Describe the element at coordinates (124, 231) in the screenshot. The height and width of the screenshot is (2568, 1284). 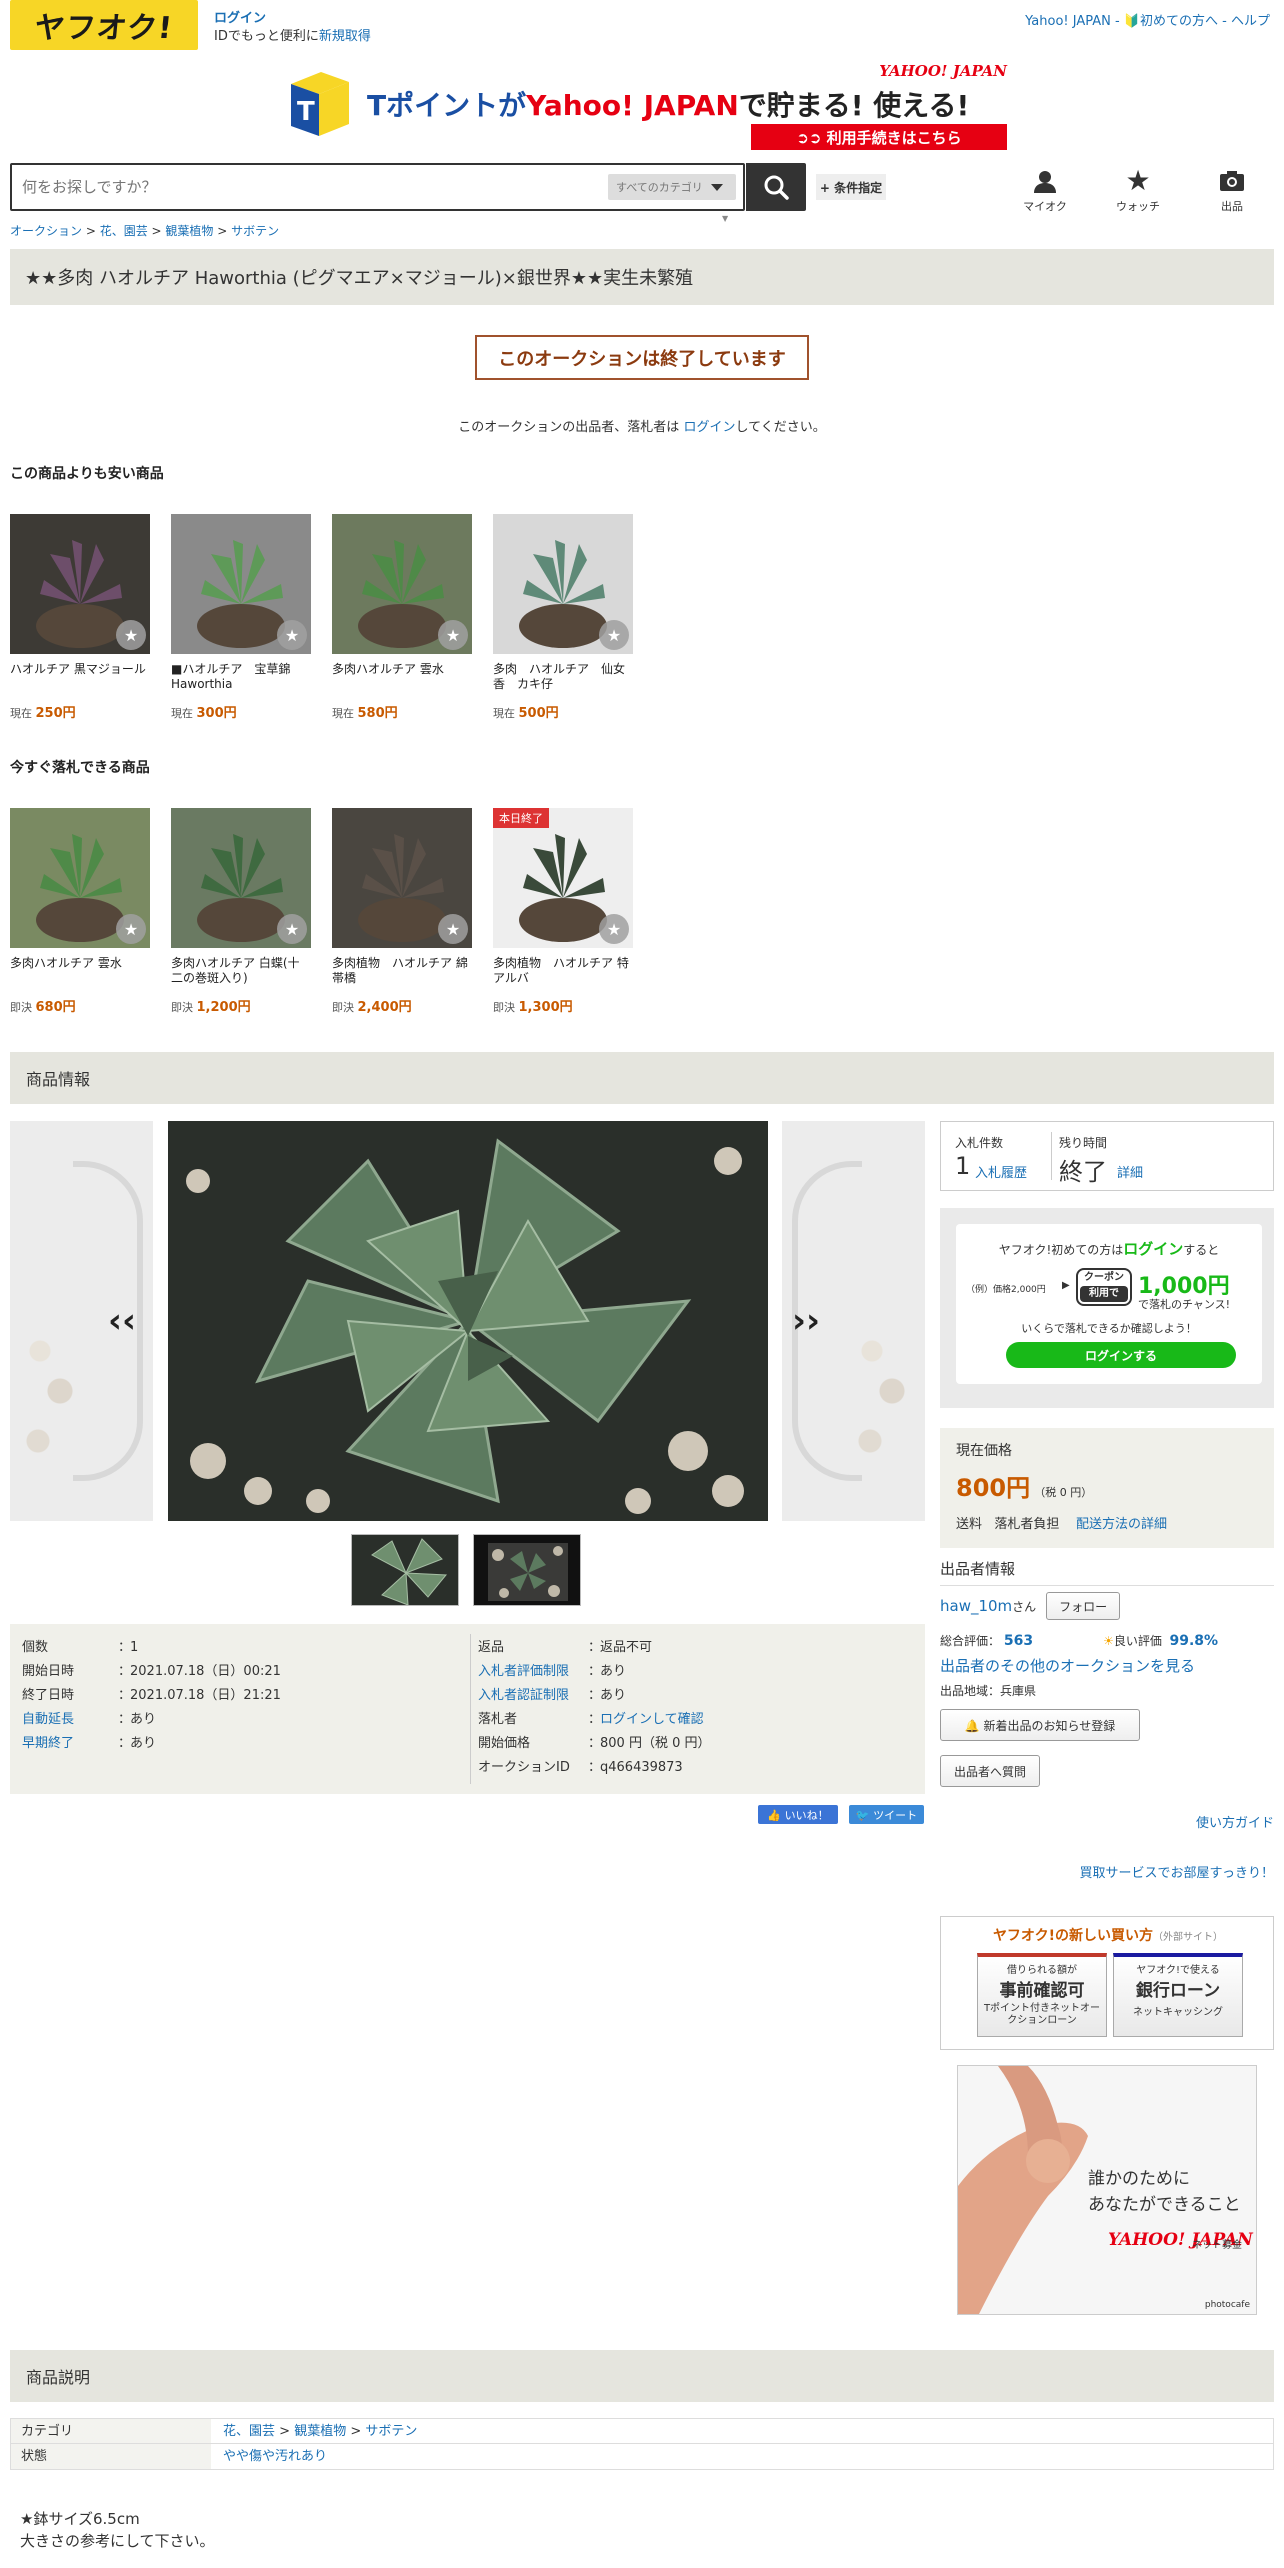
I see `breadcrumb-link: 花、園芸` at that location.